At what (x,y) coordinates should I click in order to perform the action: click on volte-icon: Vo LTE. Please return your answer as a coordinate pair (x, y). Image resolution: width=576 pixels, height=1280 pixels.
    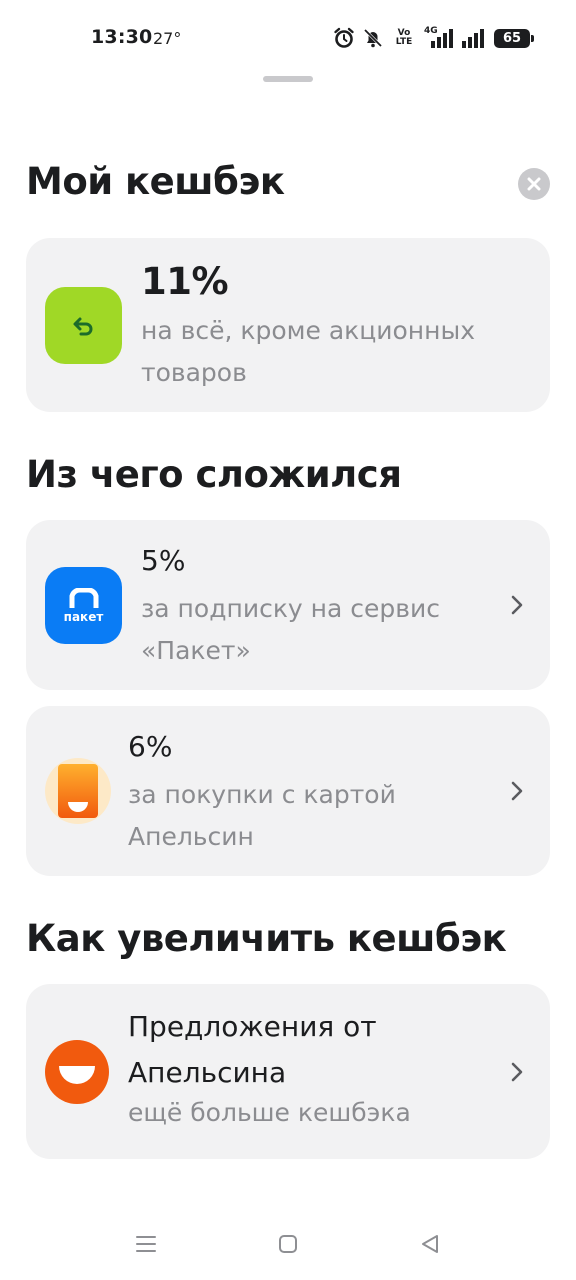
    Looking at the image, I should click on (404, 37).